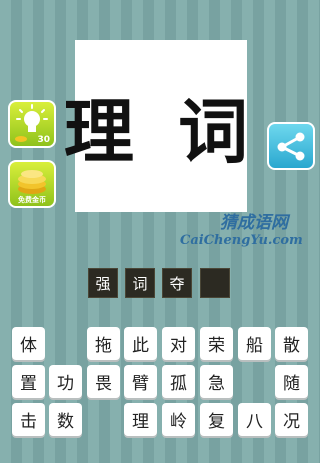 The width and height of the screenshot is (320, 463). What do you see at coordinates (215, 283) in the screenshot?
I see `answer-slot` at bounding box center [215, 283].